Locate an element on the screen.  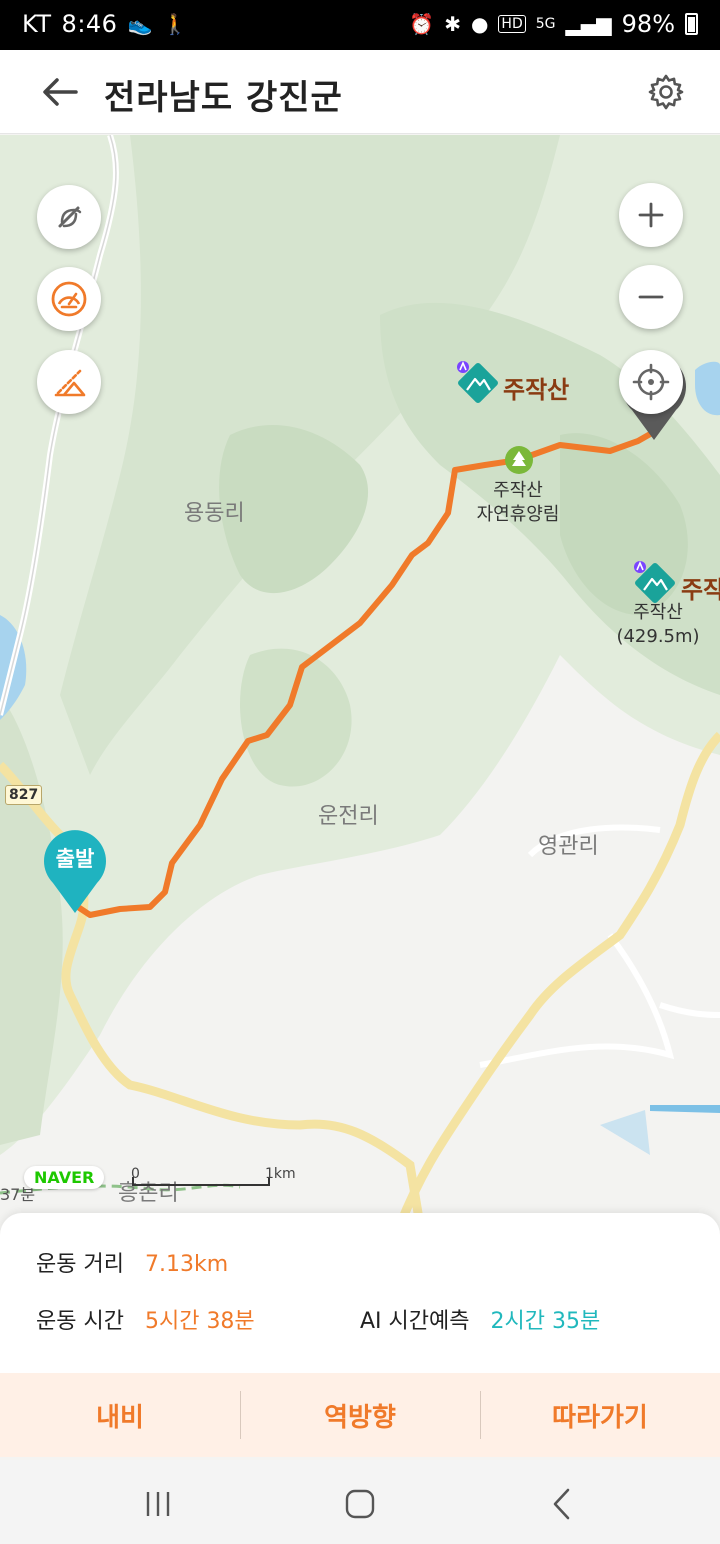
plus-icon is located at coordinates (651, 215).